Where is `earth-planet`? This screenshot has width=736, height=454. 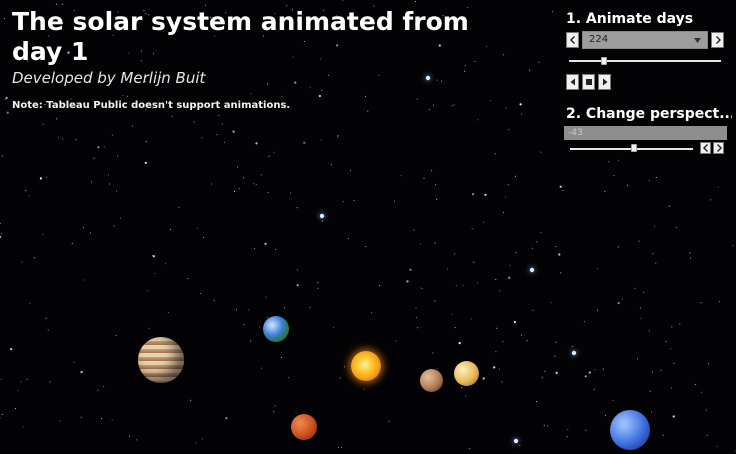 earth-planet is located at coordinates (276, 329).